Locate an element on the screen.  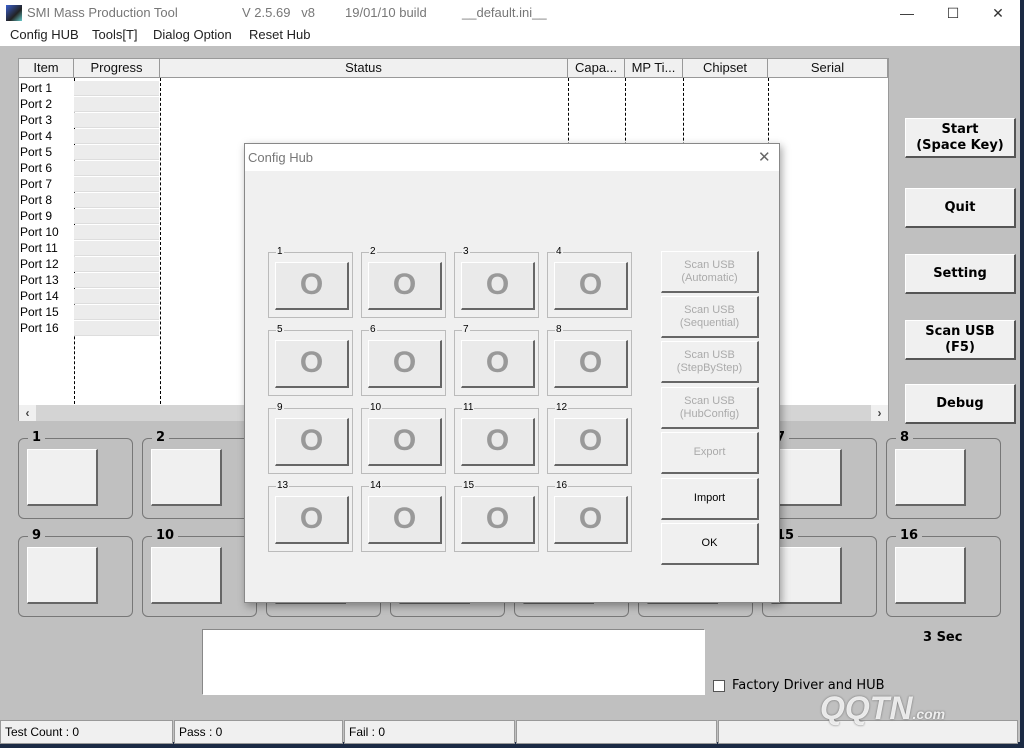
status-fail: Fail : 0 is located at coordinates (429, 732).